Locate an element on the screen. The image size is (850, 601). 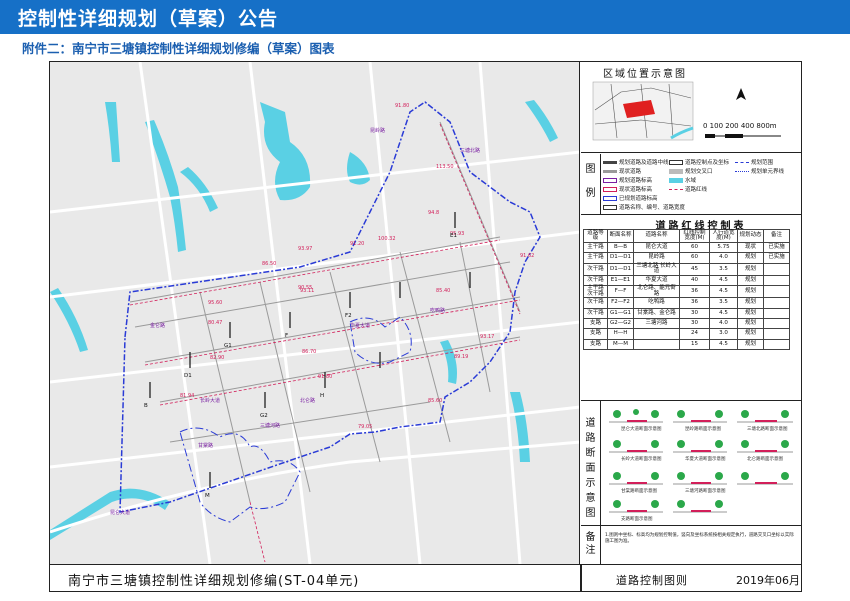
section-diagram-label: 道路断面示意图 is located at coordinates (591, 462).